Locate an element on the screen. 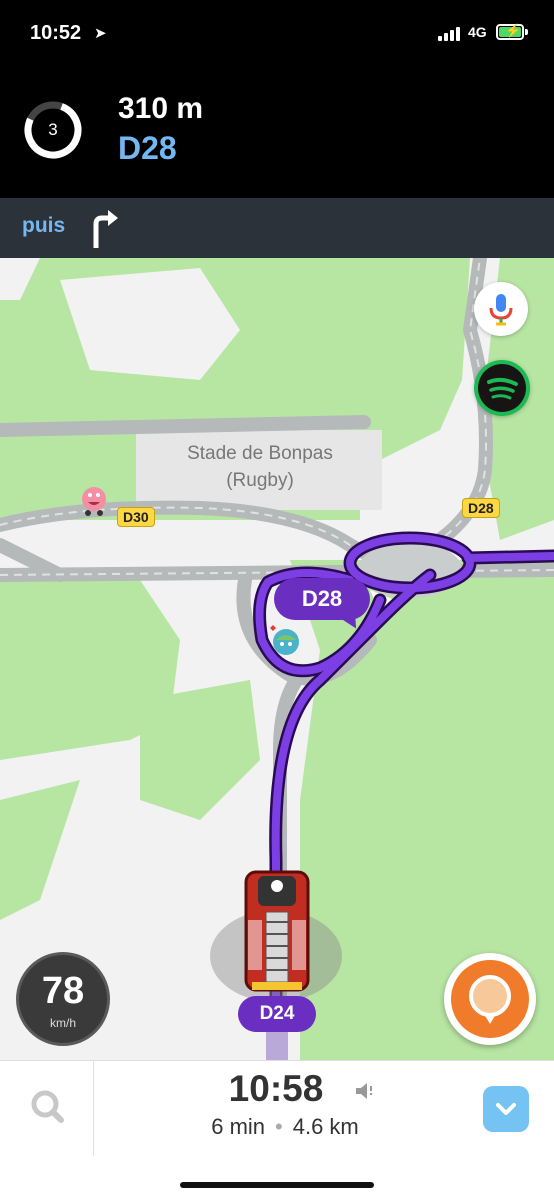 Image resolution: width=554 pixels, height=1201 pixels. search-button is located at coordinates (47, 1108).